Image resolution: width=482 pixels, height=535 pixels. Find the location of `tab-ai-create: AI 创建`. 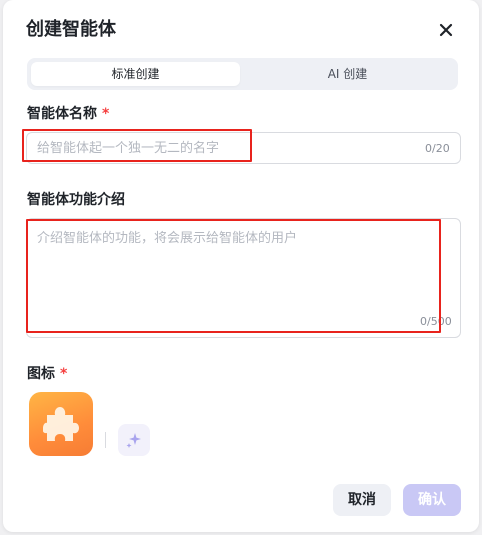

tab-ai-create: AI 创建 is located at coordinates (347, 74).